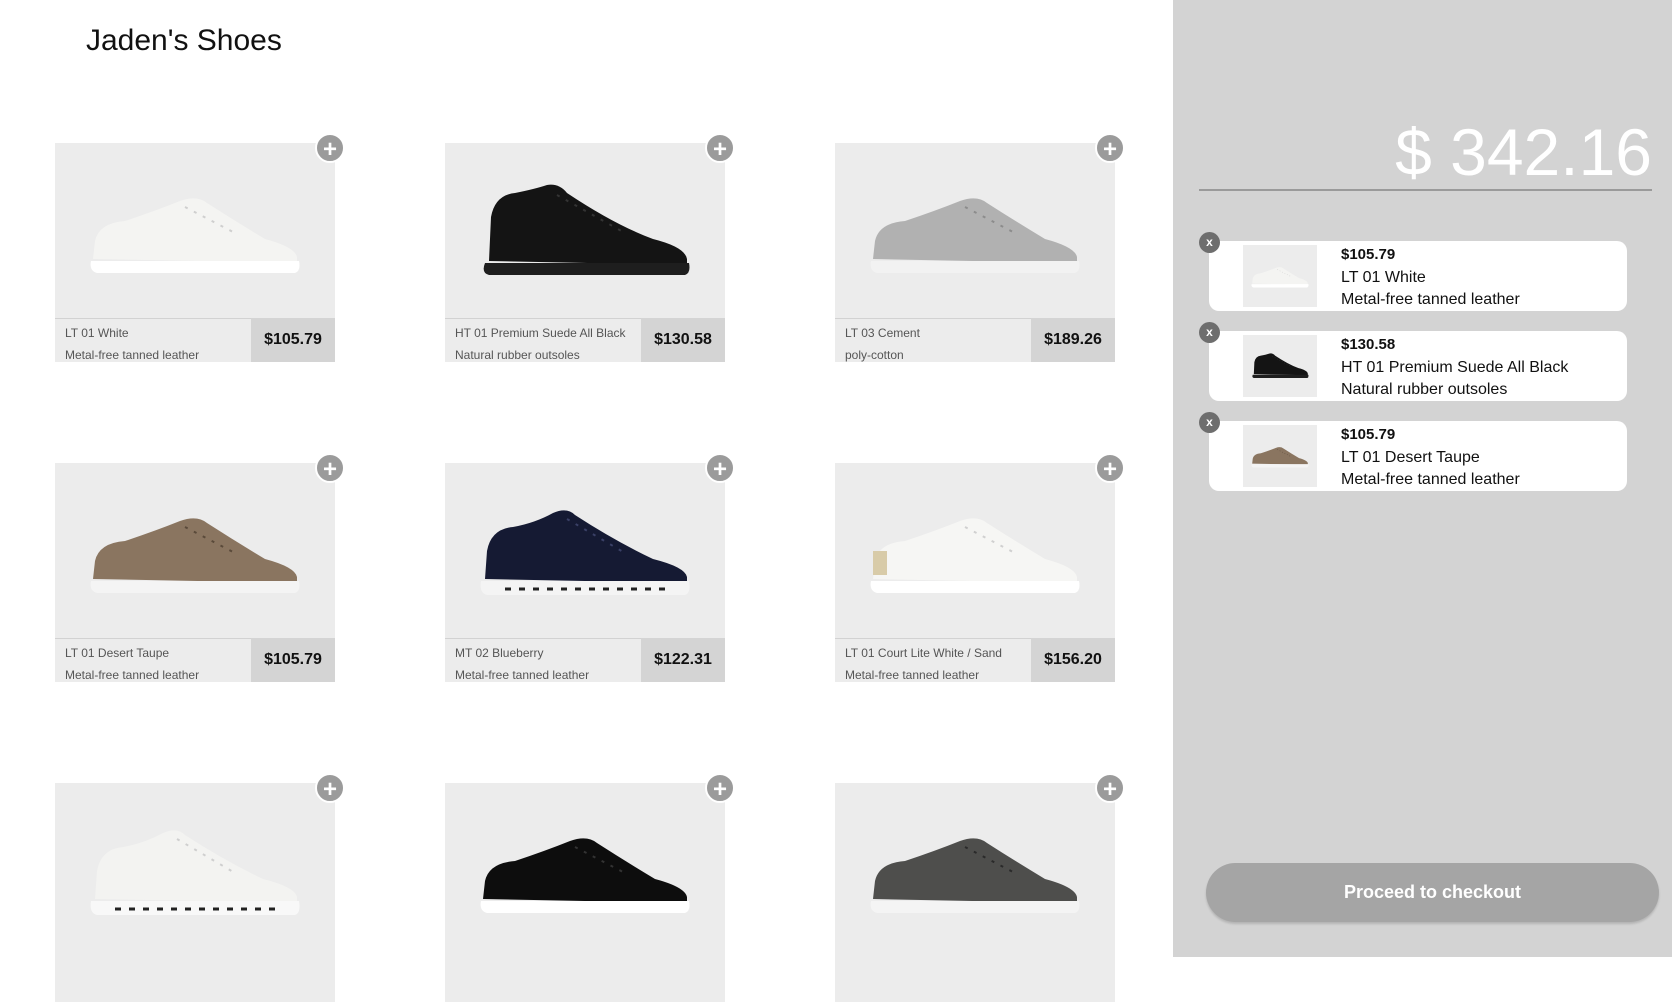  Describe the element at coordinates (1073, 340) in the screenshot. I see `product-price: $189.26` at that location.